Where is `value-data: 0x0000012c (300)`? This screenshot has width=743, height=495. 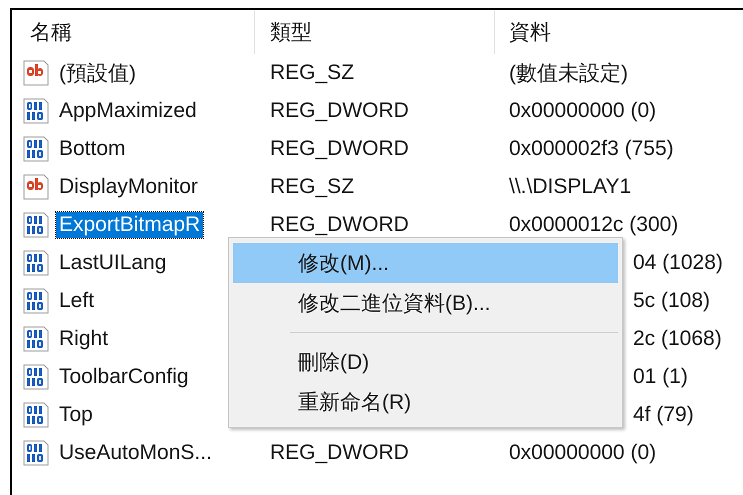
value-data: 0x0000012c (300) is located at coordinates (593, 225).